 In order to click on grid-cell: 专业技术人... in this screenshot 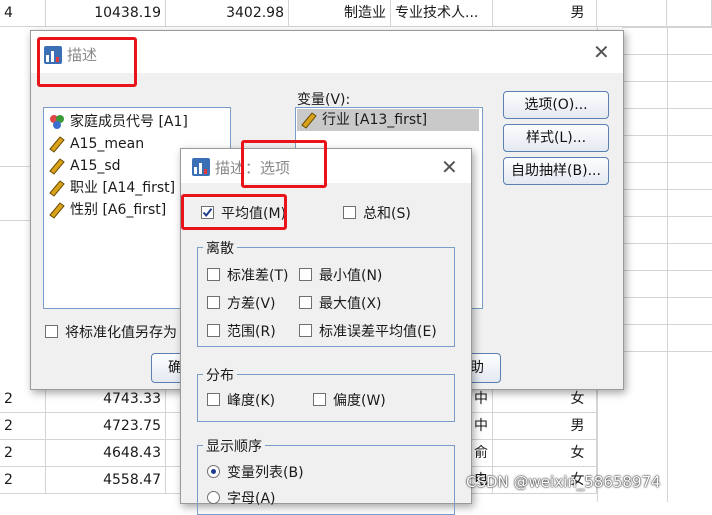, I will do `click(442, 13)`.